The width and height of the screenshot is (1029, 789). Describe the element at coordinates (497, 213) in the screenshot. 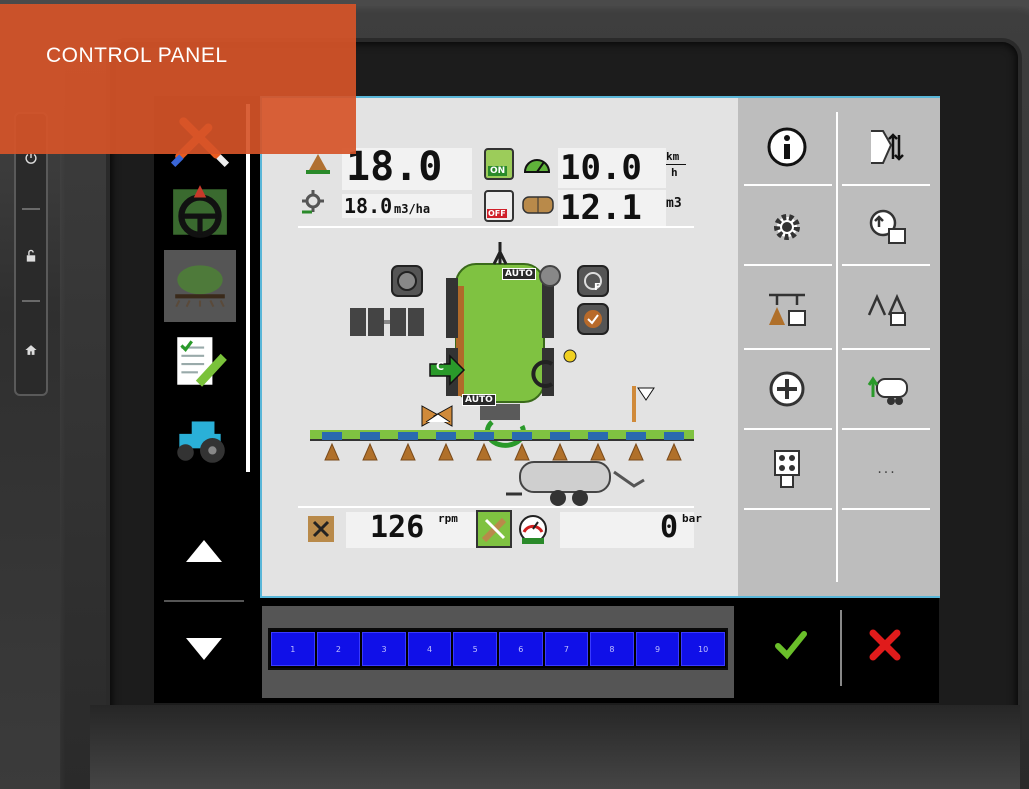

I see `off-badge: OFF` at that location.